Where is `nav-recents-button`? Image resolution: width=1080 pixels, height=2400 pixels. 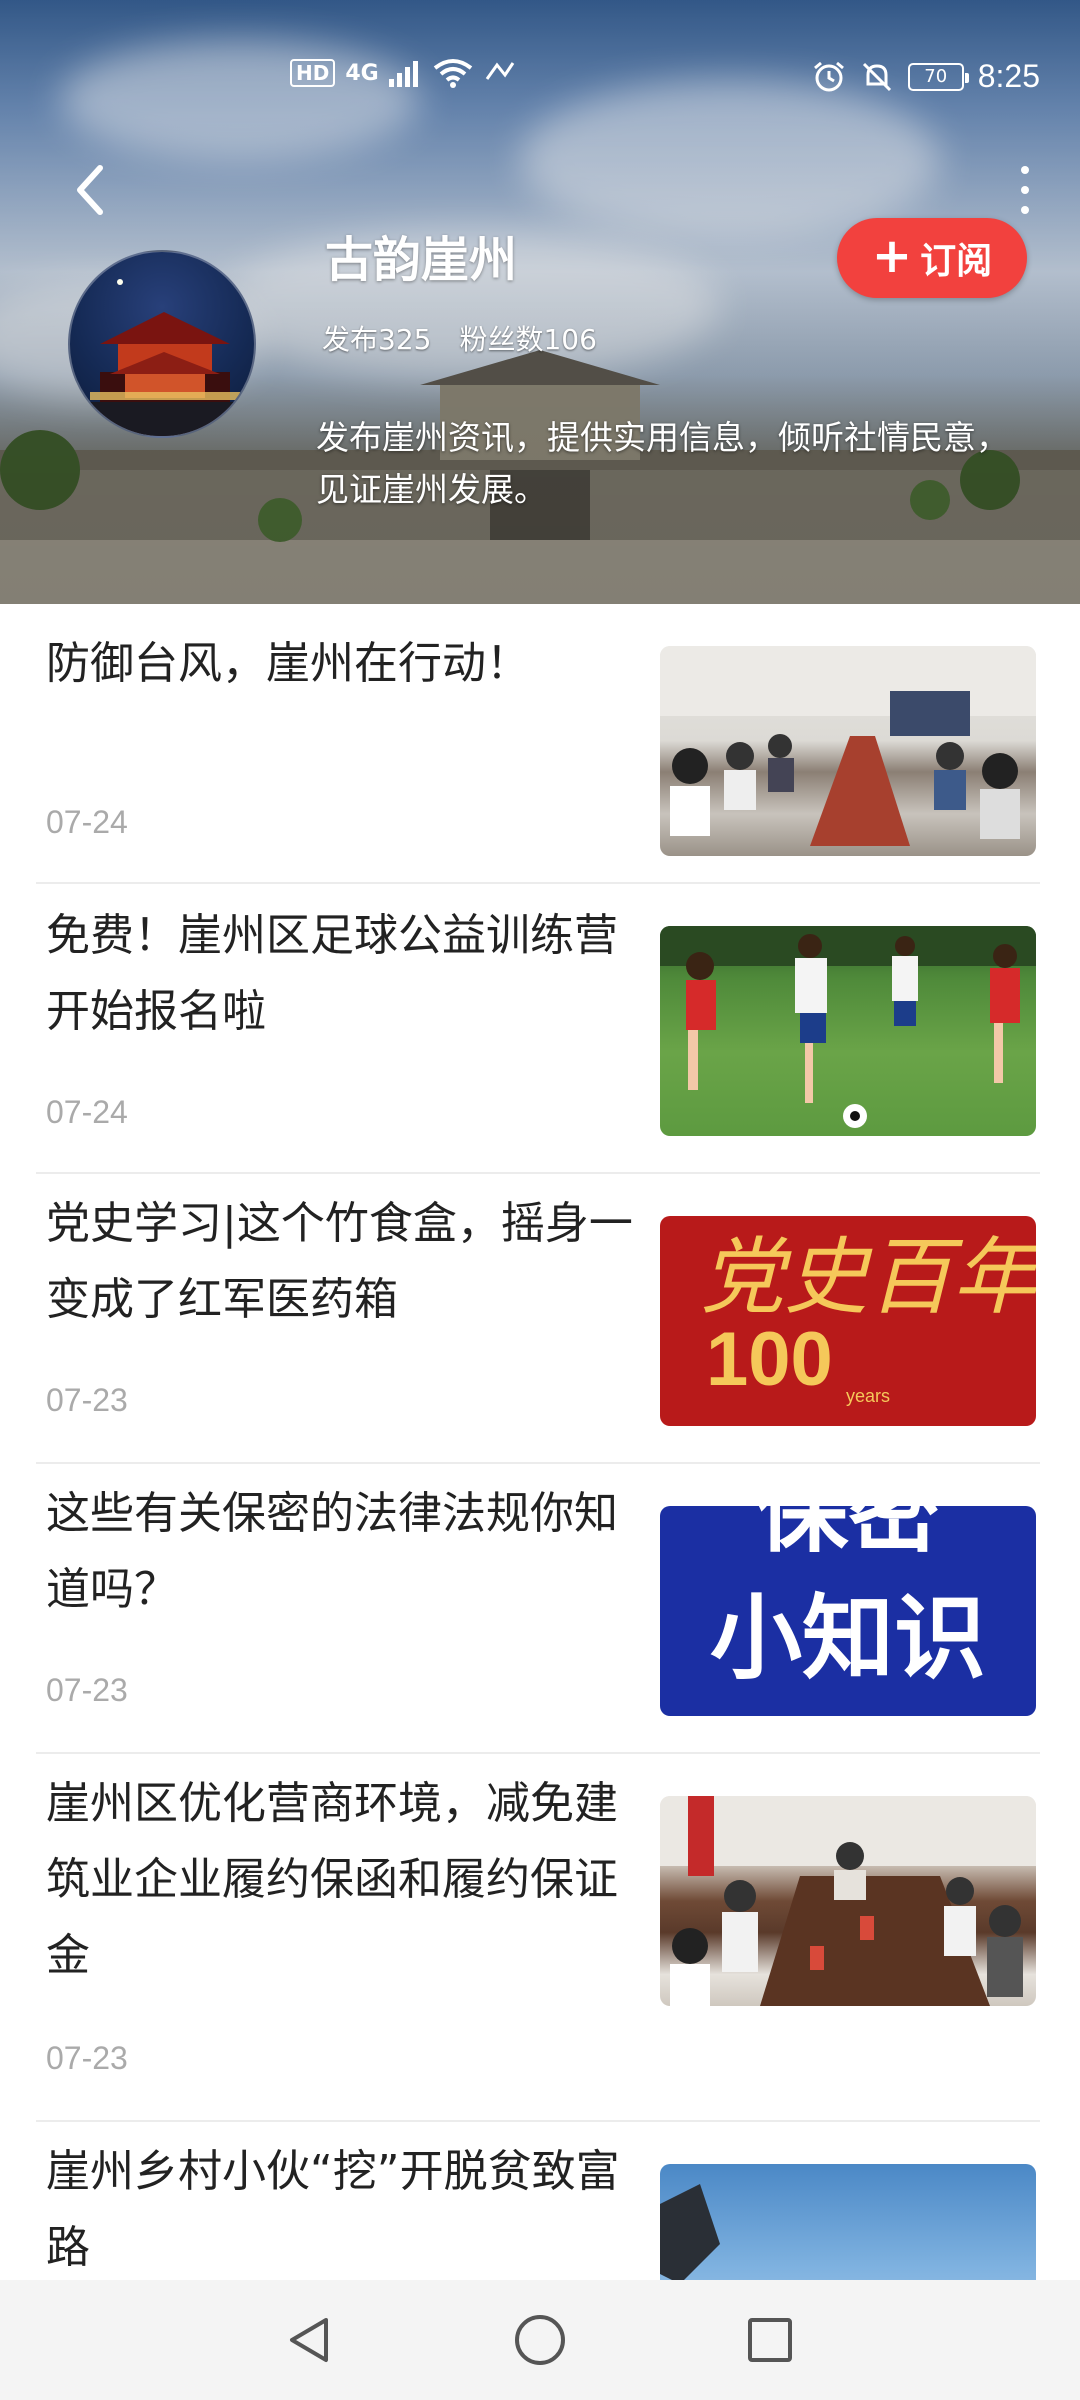 nav-recents-button is located at coordinates (770, 2340).